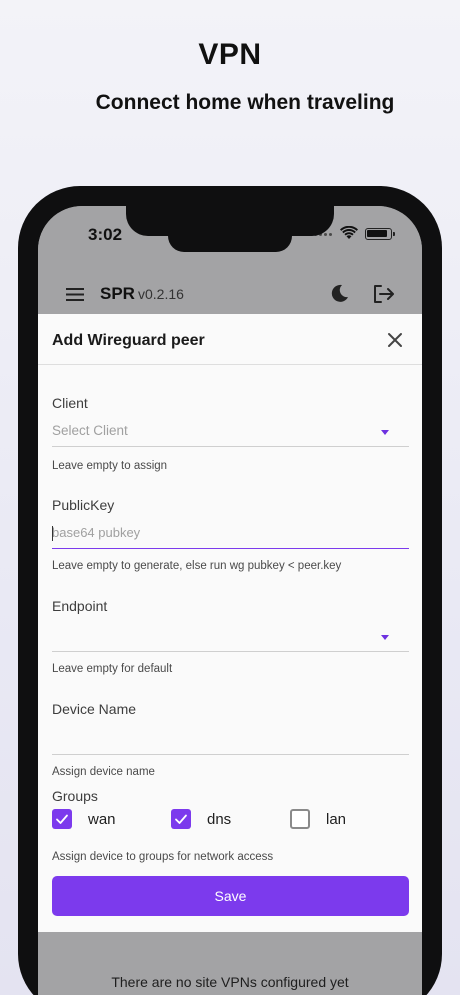 The width and height of the screenshot is (460, 995). Describe the element at coordinates (80, 606) in the screenshot. I see `endpoint-label: Endpoint` at that location.